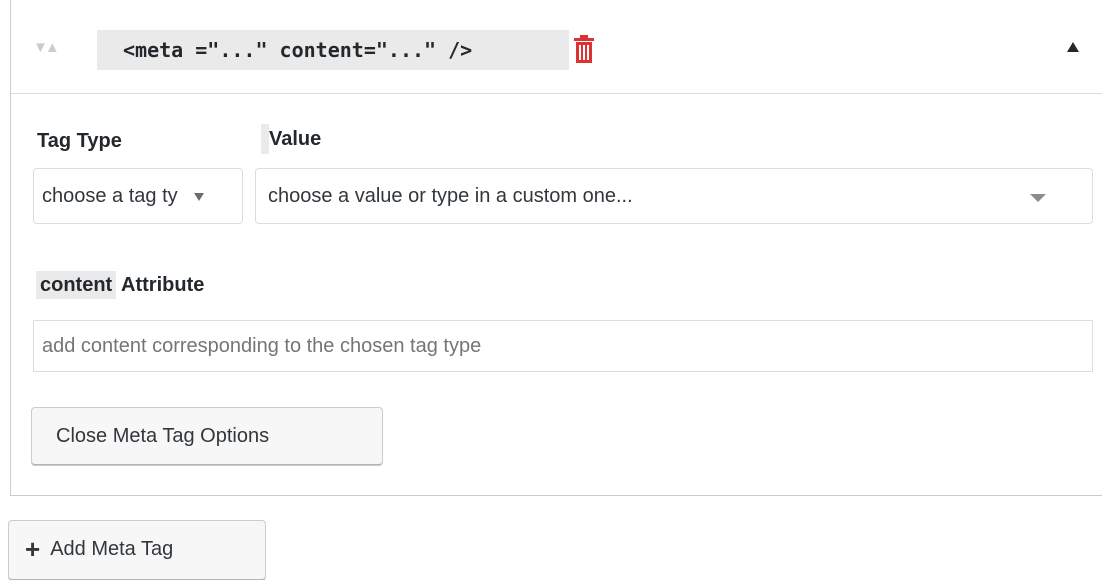  I want to click on add-meta-tag-button: + Add Meta Tag, so click(137, 550).